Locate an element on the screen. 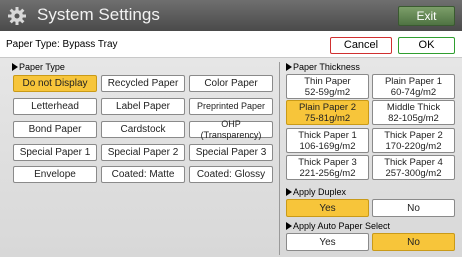 This screenshot has width=462, height=257. exit-button: Exit is located at coordinates (426, 16).